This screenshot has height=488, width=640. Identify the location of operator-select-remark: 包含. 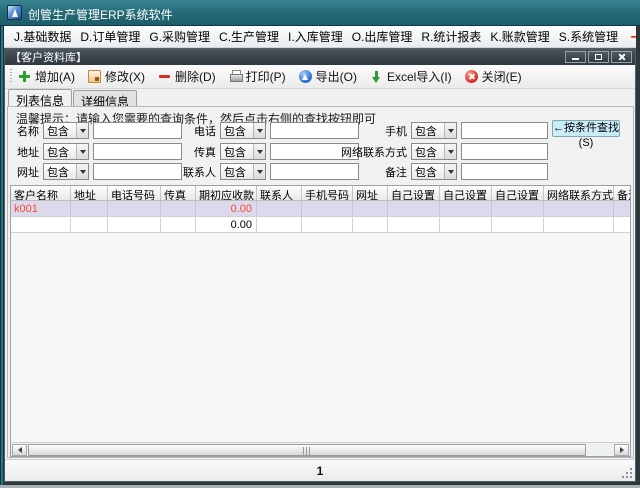
(434, 171).